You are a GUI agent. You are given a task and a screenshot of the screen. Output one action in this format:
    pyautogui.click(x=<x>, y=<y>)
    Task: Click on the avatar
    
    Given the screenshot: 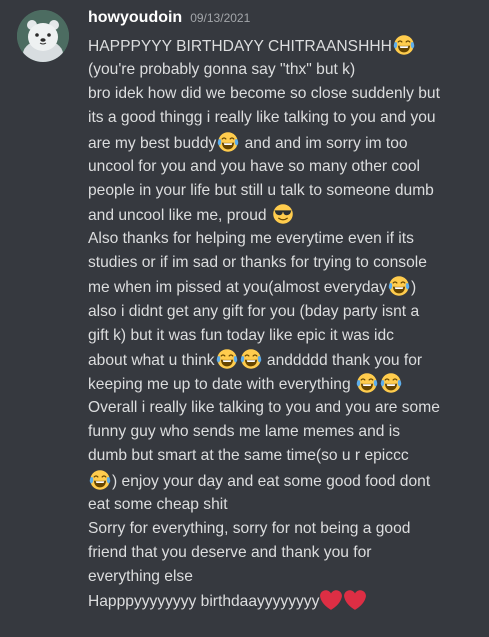 What is the action you would take?
    pyautogui.click(x=43, y=36)
    